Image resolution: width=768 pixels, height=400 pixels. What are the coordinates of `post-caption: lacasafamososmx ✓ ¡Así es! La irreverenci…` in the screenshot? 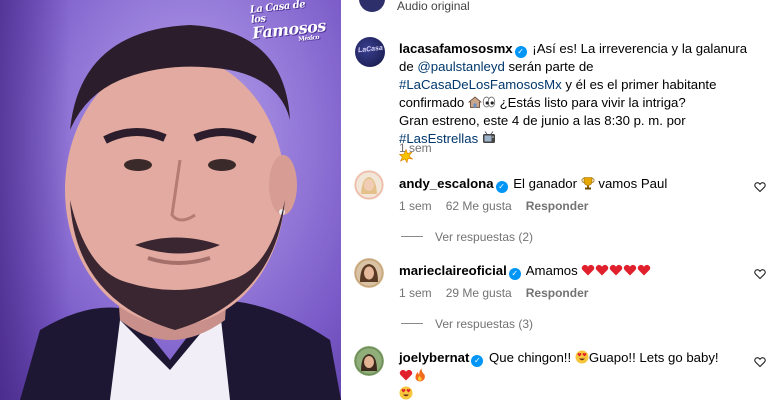 It's located at (575, 103).